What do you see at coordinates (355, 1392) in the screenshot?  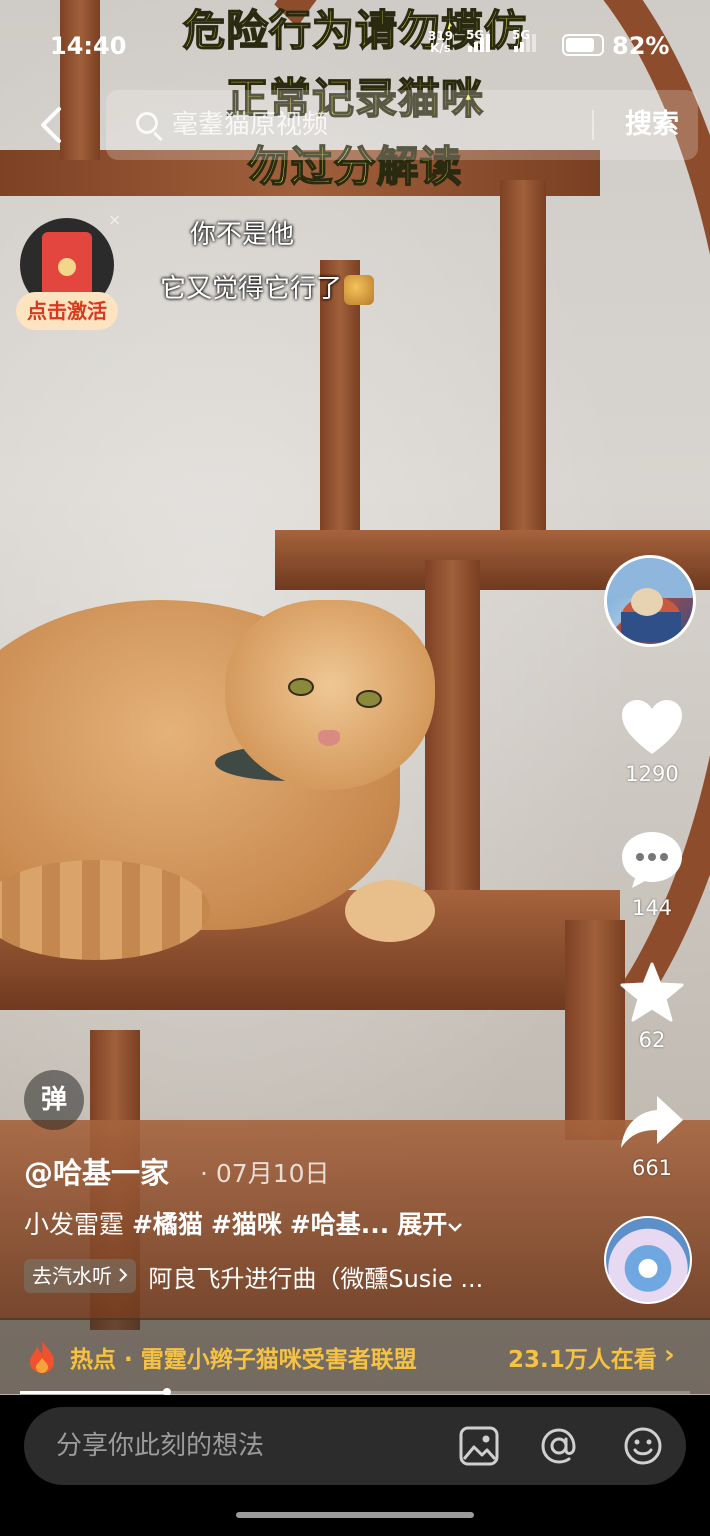 I see `playback-progress-bar` at bounding box center [355, 1392].